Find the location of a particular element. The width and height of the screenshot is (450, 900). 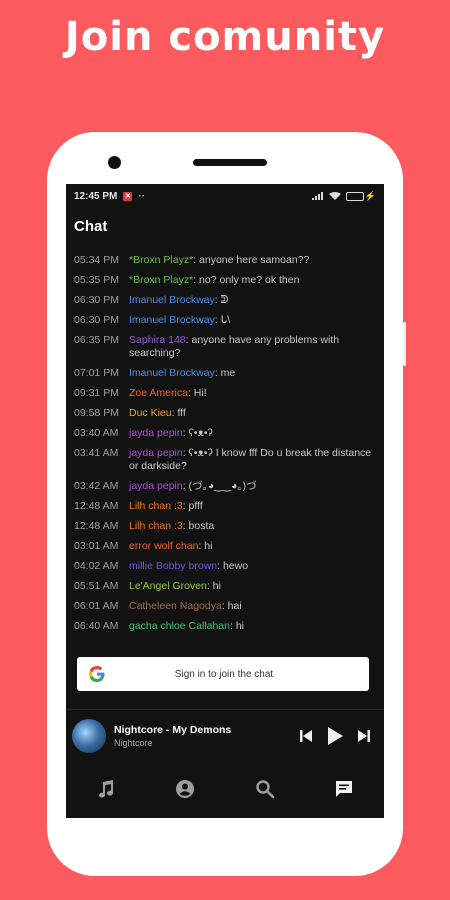

message-text: : pfff is located at coordinates (192, 506).